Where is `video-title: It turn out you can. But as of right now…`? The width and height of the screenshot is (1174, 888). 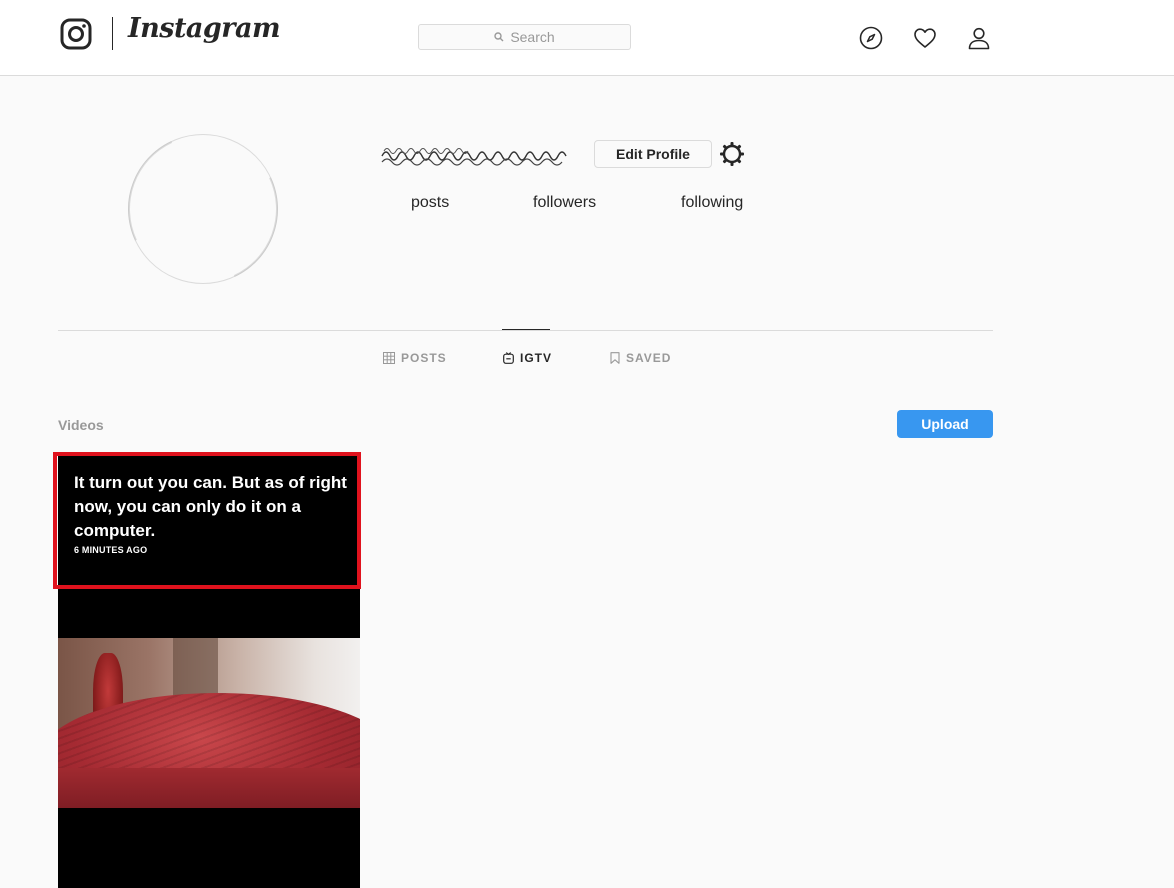 video-title: It turn out you can. But as of right now… is located at coordinates (210, 506).